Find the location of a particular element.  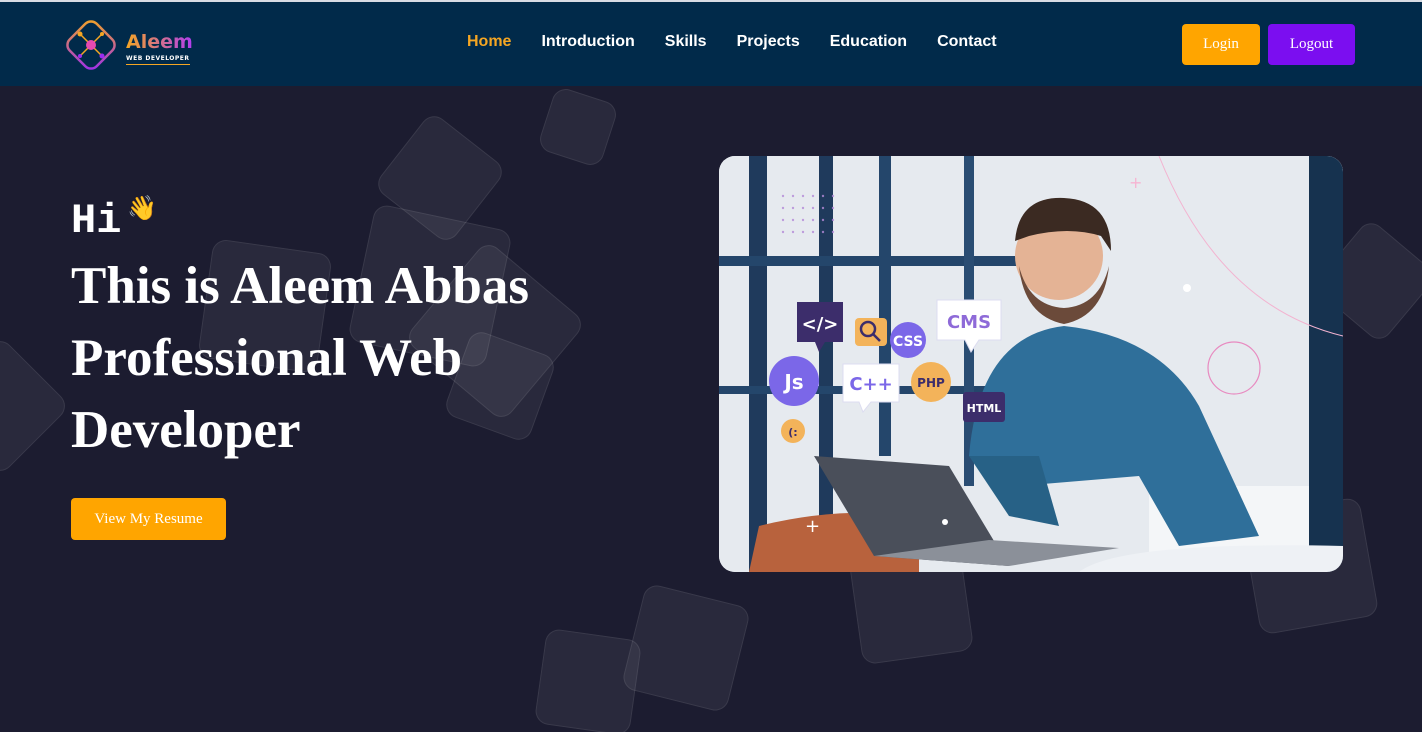

js-badge-label: Js is located at coordinates (792, 382).